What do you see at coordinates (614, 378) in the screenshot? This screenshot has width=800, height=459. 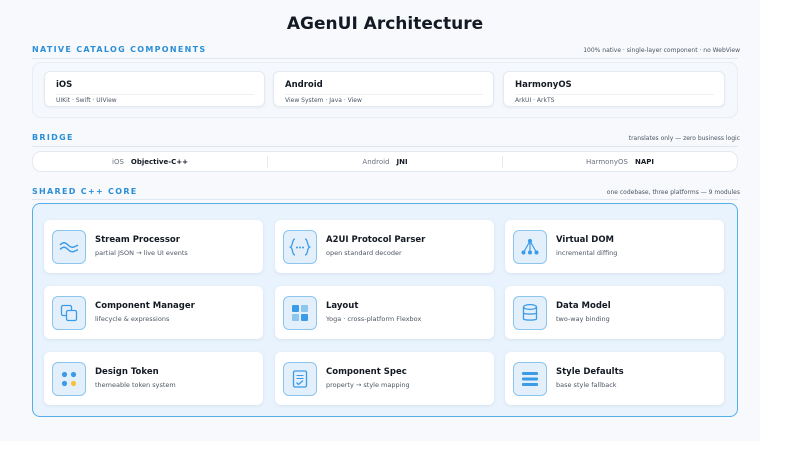 I see `module-card-style-defaults: Style Defaults base style fallback` at bounding box center [614, 378].